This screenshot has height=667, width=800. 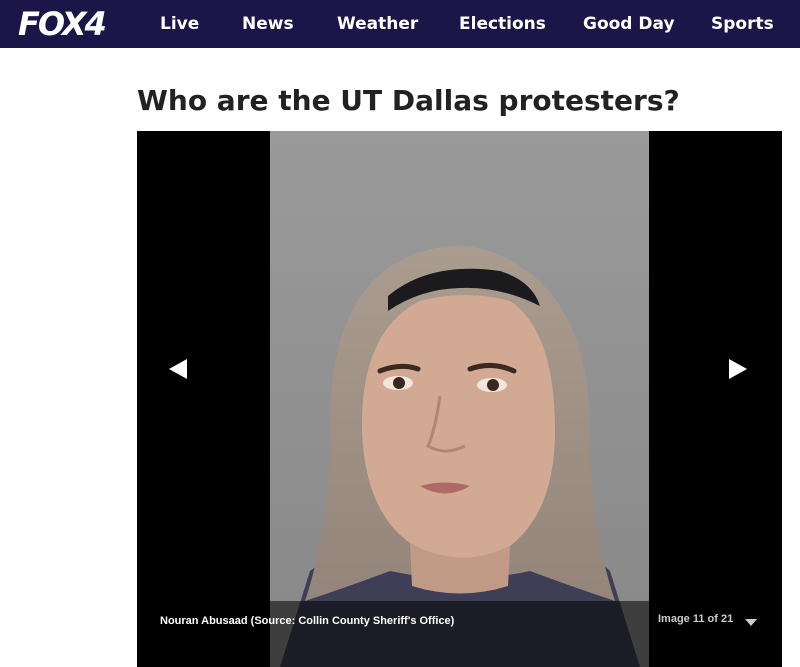 What do you see at coordinates (742, 24) in the screenshot?
I see `nav-item-sports: Sports` at bounding box center [742, 24].